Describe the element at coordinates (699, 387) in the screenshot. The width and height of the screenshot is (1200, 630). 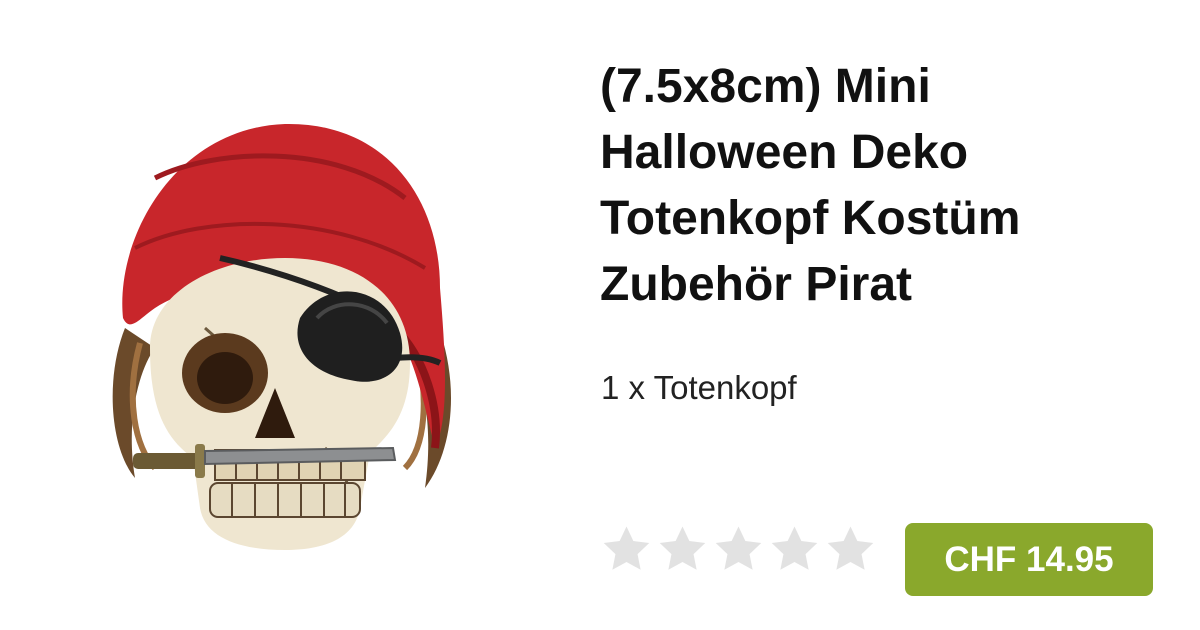
I see `product-subtitle: 1 x Totenkopf` at that location.